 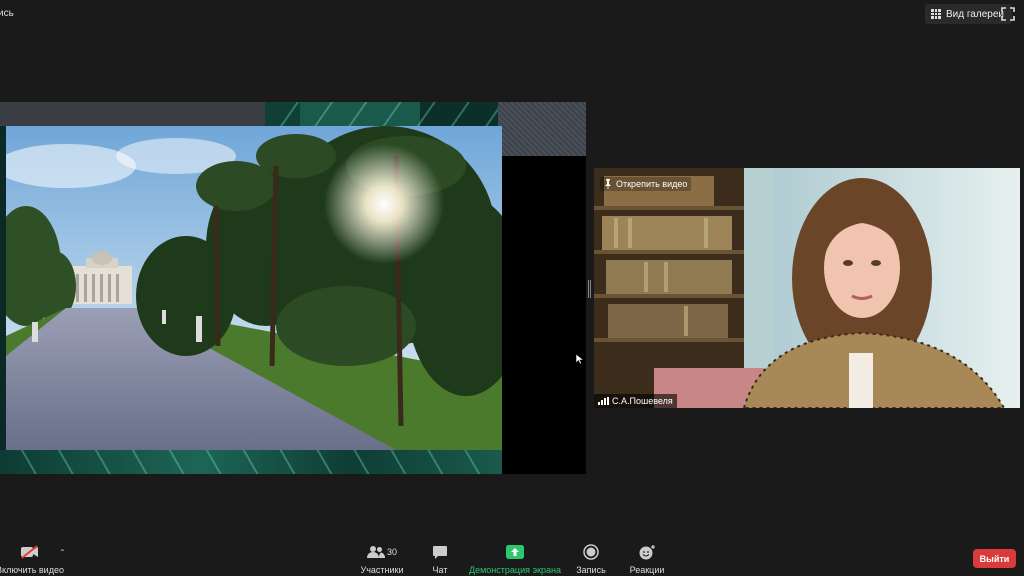 I want to click on top-left-text: ись, so click(x=7, y=13).